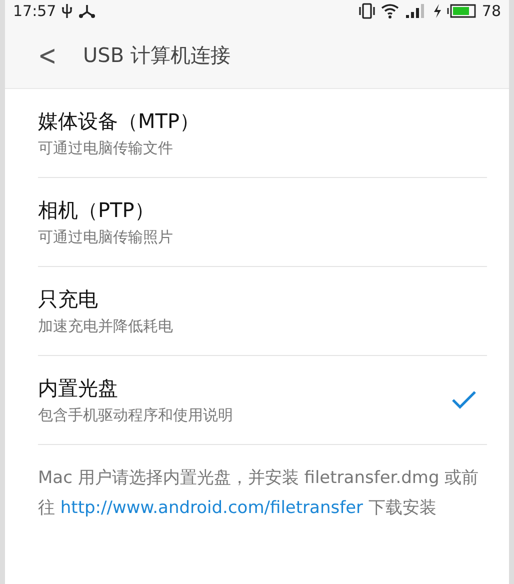 The height and width of the screenshot is (584, 514). I want to click on page-title: USB 计算机连接, so click(156, 55).